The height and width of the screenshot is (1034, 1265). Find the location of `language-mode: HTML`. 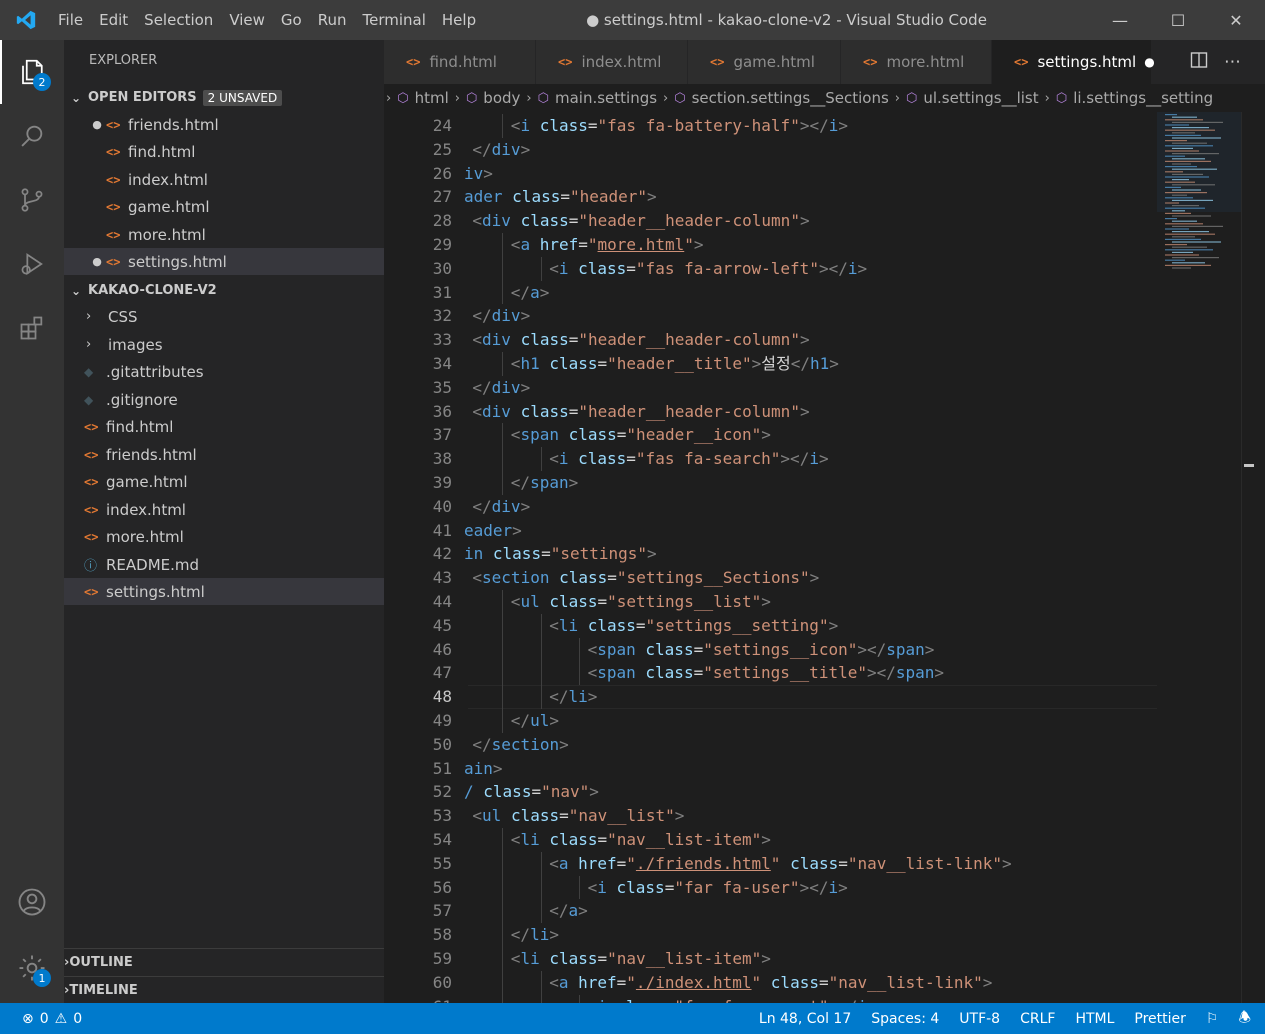

language-mode: HTML is located at coordinates (1094, 1019).